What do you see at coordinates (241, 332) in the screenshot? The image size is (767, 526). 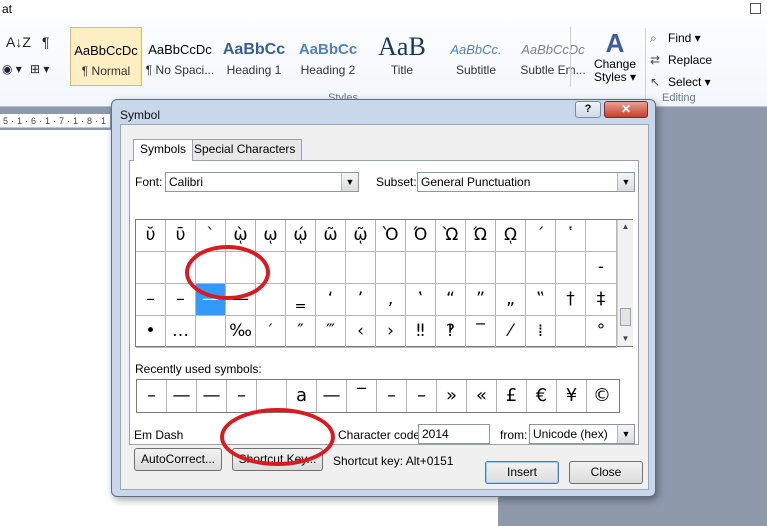 I see `symbol-cell: ‰` at bounding box center [241, 332].